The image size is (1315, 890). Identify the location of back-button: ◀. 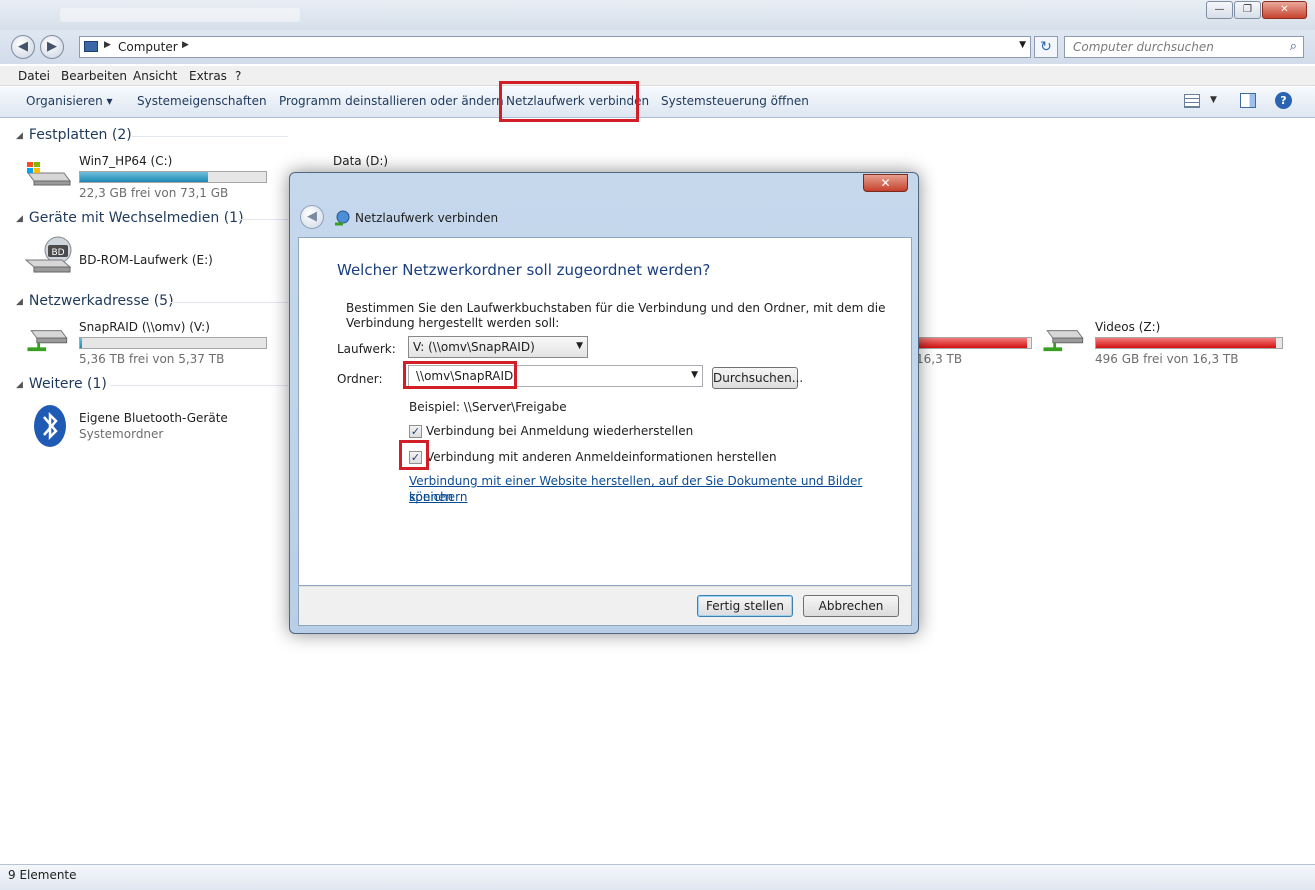
(23, 47).